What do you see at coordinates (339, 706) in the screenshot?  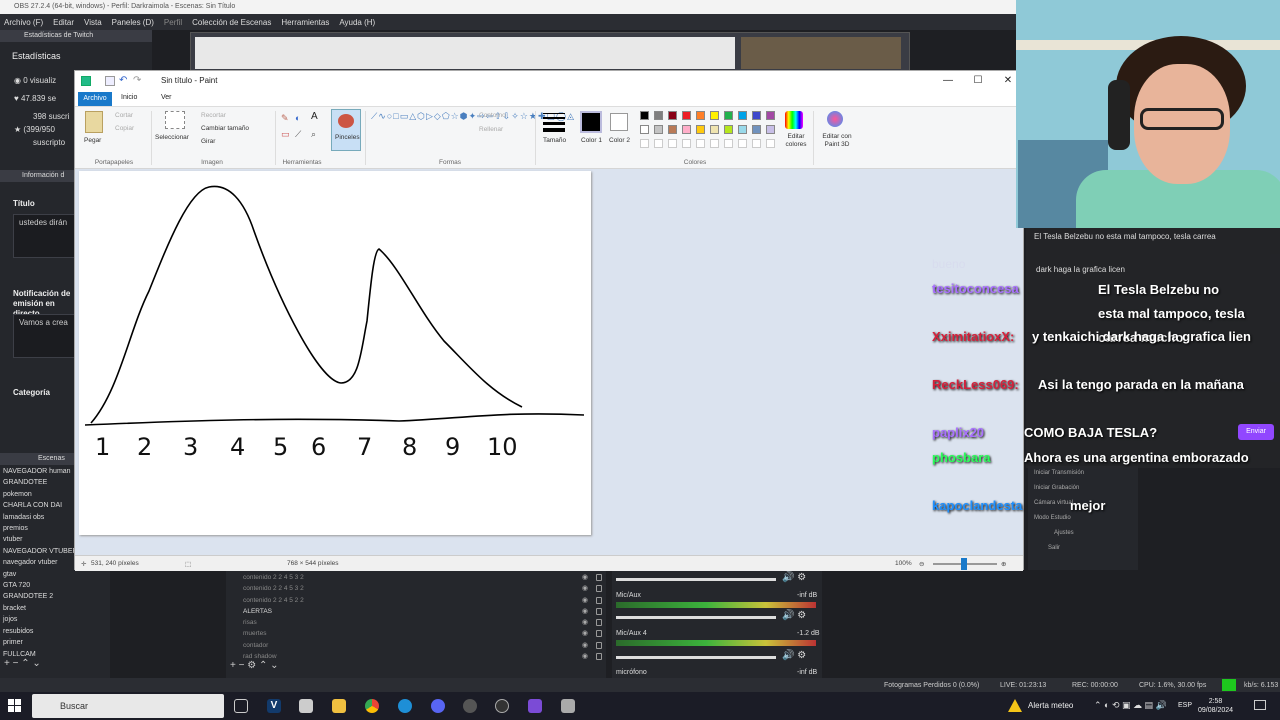 I see `file-explorer-icon` at bounding box center [339, 706].